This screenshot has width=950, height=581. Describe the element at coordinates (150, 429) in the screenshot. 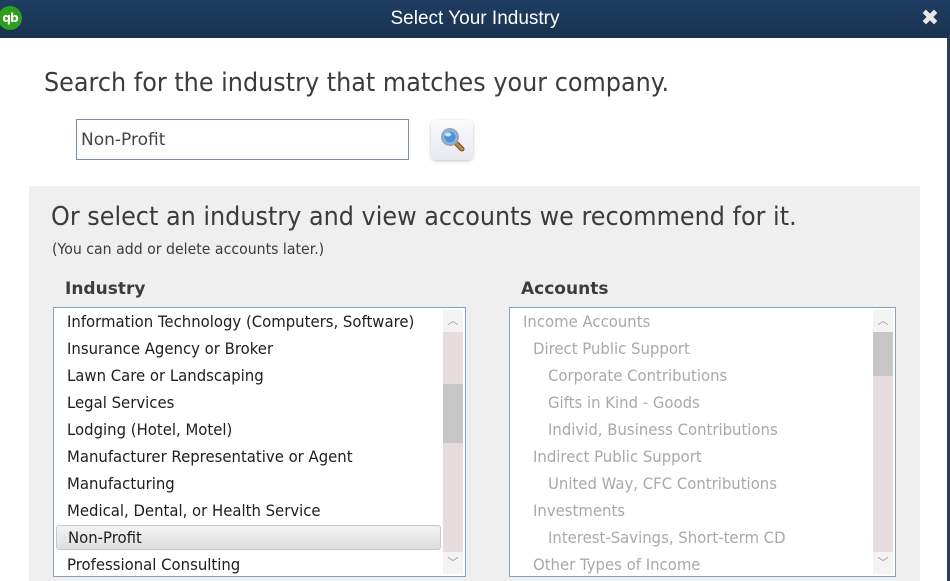

I see `industry-item-label: Lodging (Hotel, Motel)` at that location.